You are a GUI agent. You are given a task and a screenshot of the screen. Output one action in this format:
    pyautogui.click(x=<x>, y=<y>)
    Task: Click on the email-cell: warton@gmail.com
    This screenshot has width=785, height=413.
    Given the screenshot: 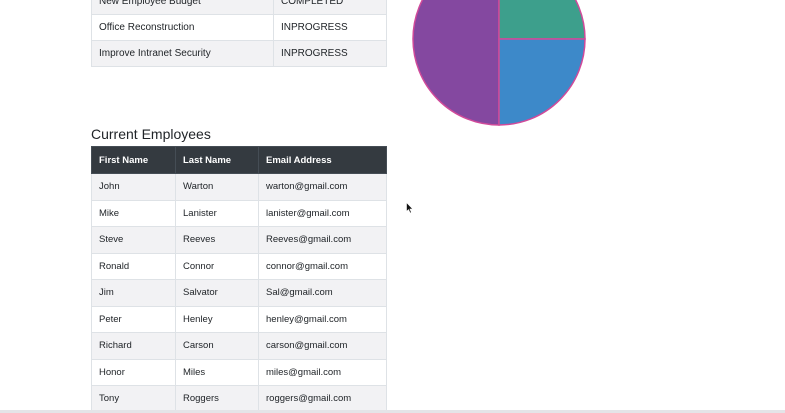 What is the action you would take?
    pyautogui.click(x=322, y=187)
    